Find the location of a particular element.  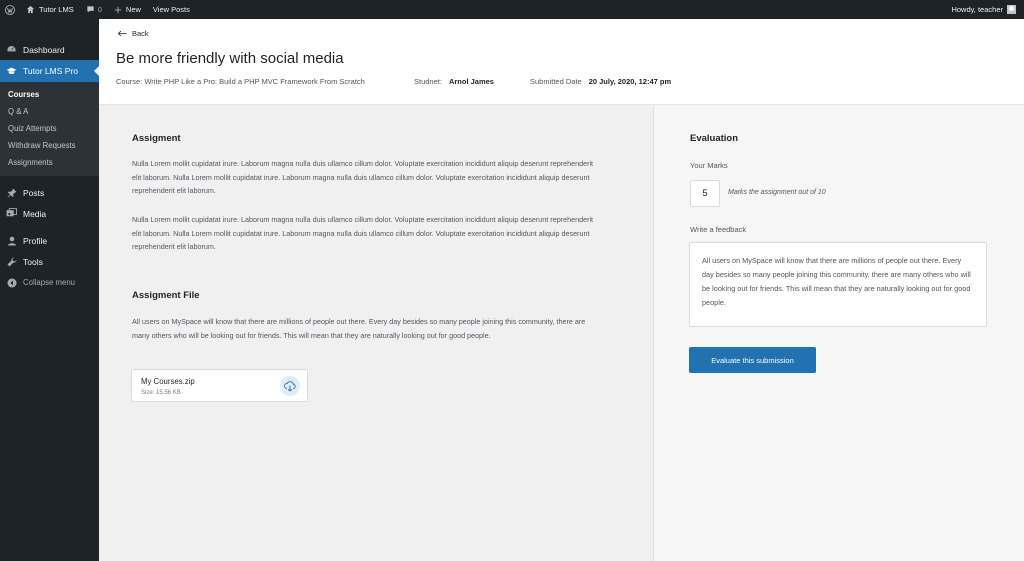

new-content-link: New is located at coordinates (127, 9).